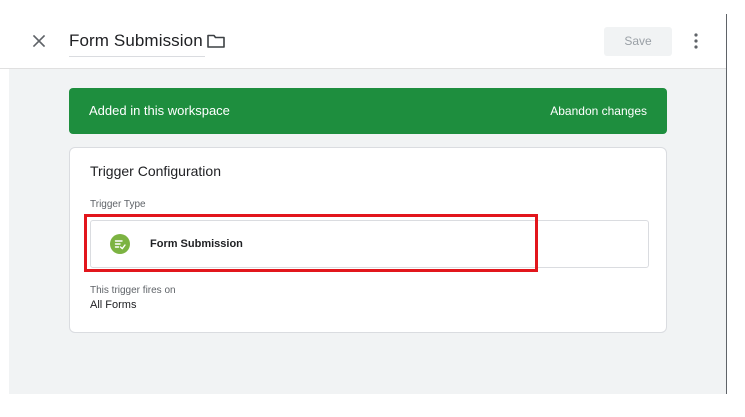 This screenshot has width=745, height=417. I want to click on banner-message: Added in this workspace, so click(159, 110).